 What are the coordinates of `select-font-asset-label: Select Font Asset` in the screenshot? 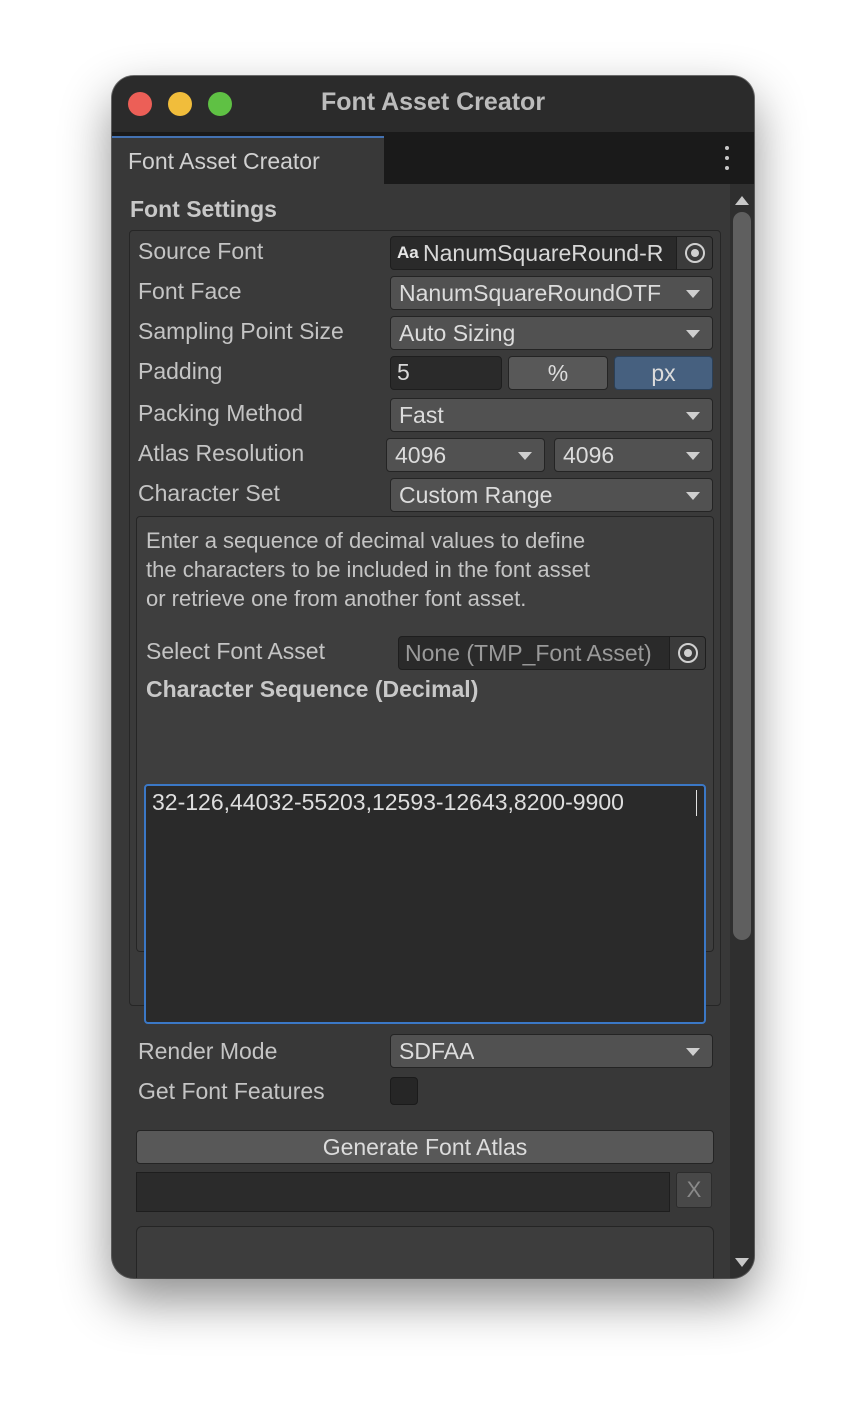 It's located at (235, 651).